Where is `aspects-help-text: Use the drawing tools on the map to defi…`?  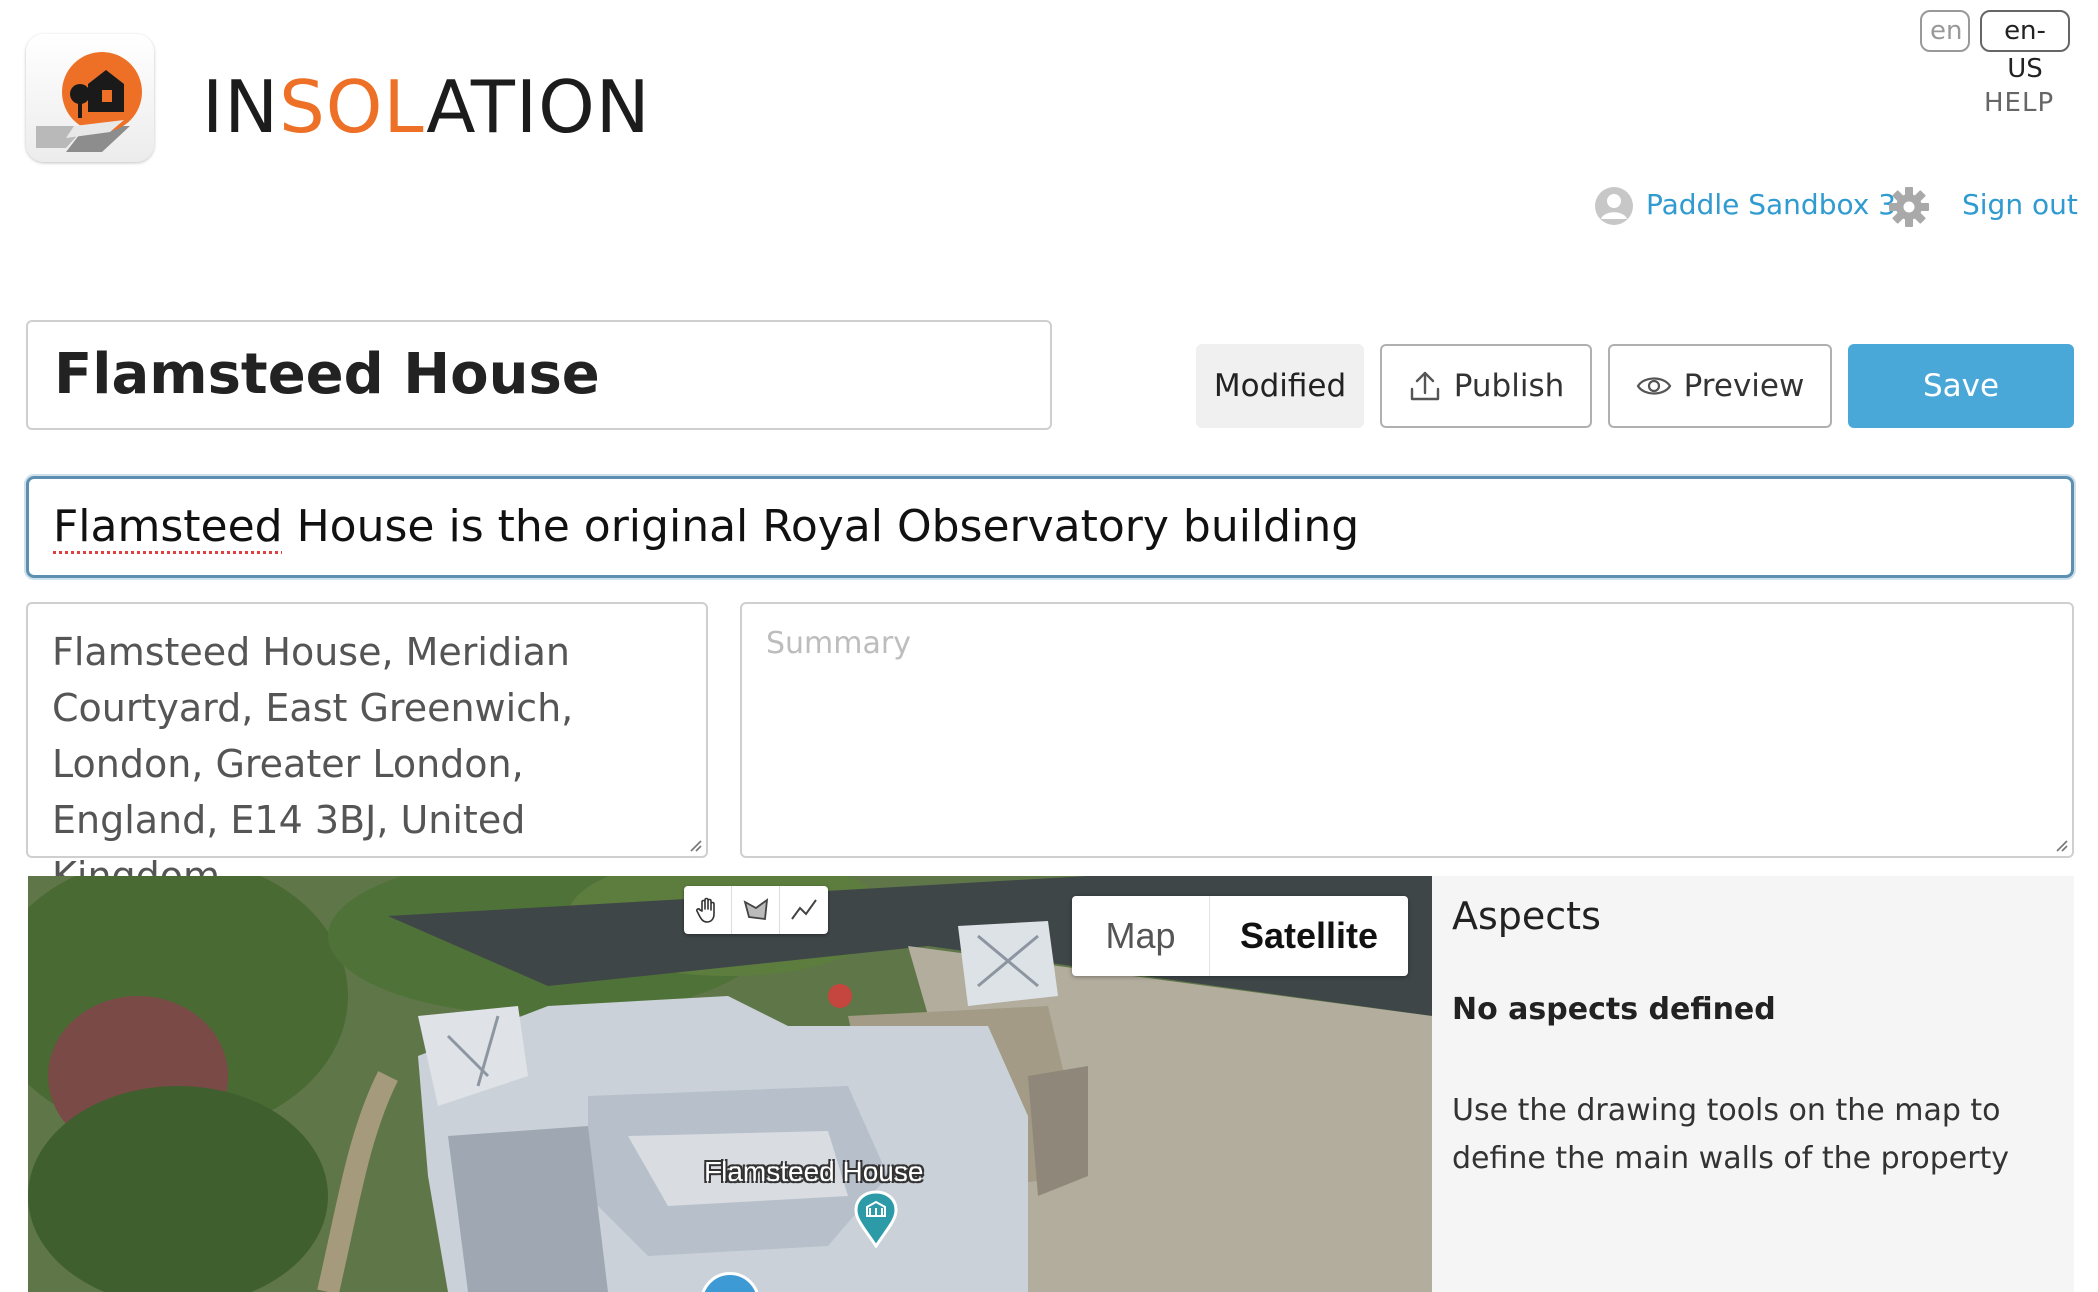 aspects-help-text: Use the drawing tools on the map to defi… is located at coordinates (1731, 1134).